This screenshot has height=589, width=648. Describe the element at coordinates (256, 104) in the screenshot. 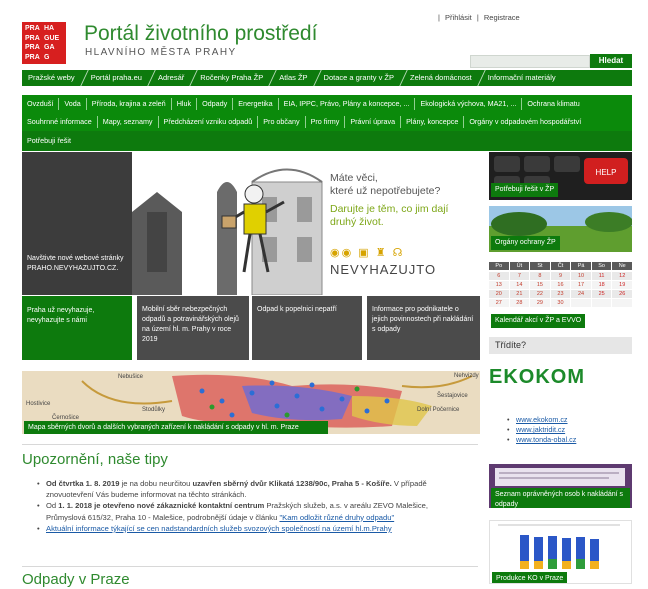

I see `nav-topic-item-5: Energetika` at that location.